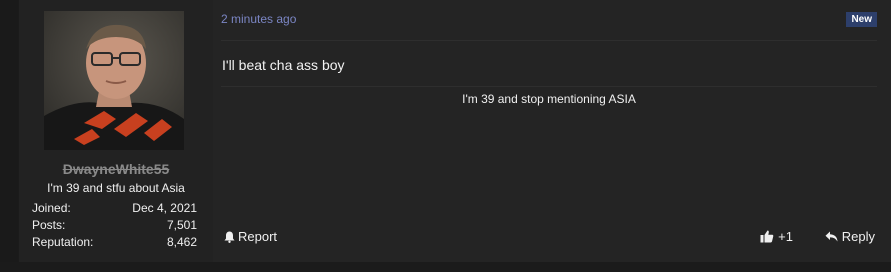  Describe the element at coordinates (861, 19) in the screenshot. I see `new-badge: New` at that location.